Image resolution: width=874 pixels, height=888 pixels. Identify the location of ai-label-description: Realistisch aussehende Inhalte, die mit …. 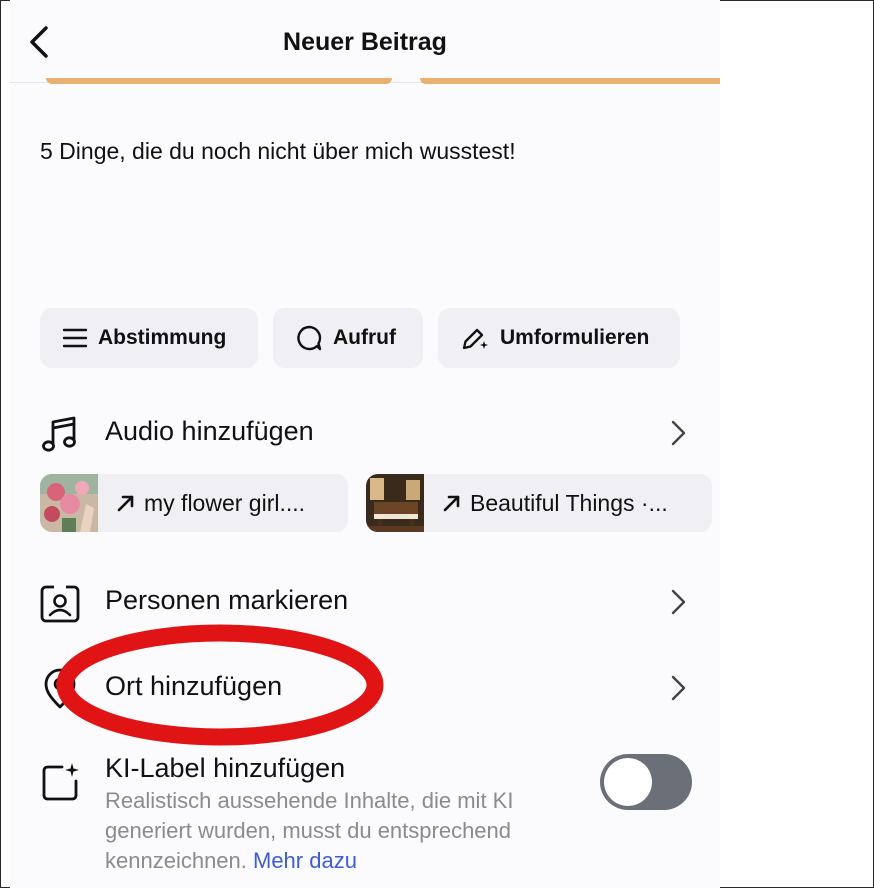
(355, 831).